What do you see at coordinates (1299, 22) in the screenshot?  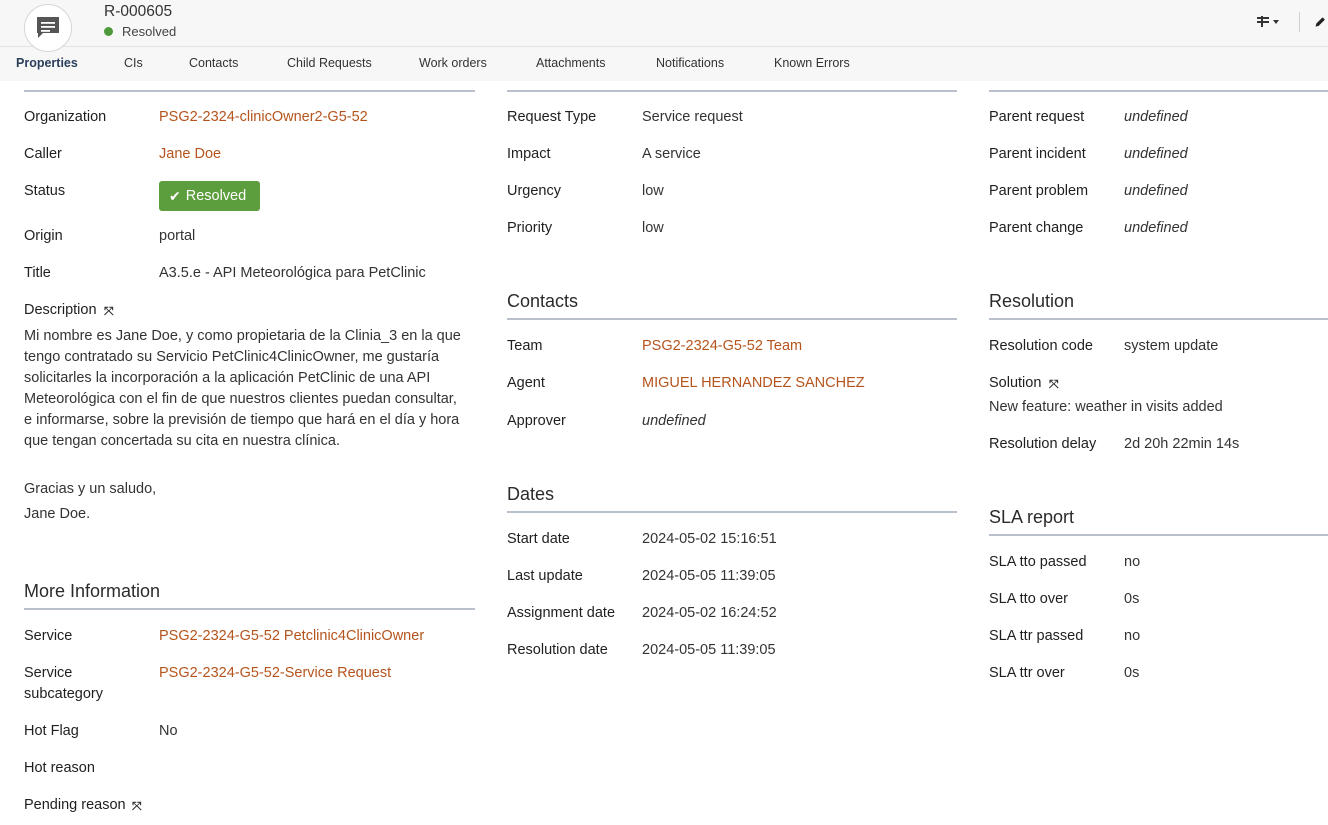 I see `header-divider` at bounding box center [1299, 22].